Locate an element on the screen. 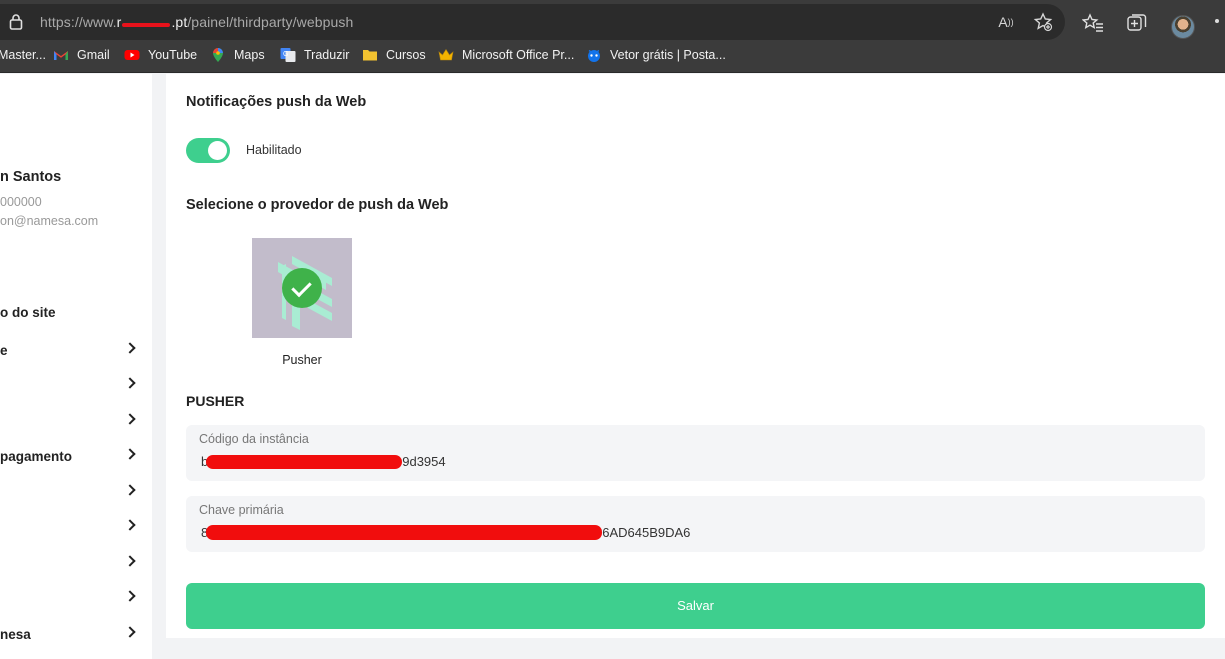 This screenshot has width=1225, height=659. collections-icon is located at coordinates (1137, 23).